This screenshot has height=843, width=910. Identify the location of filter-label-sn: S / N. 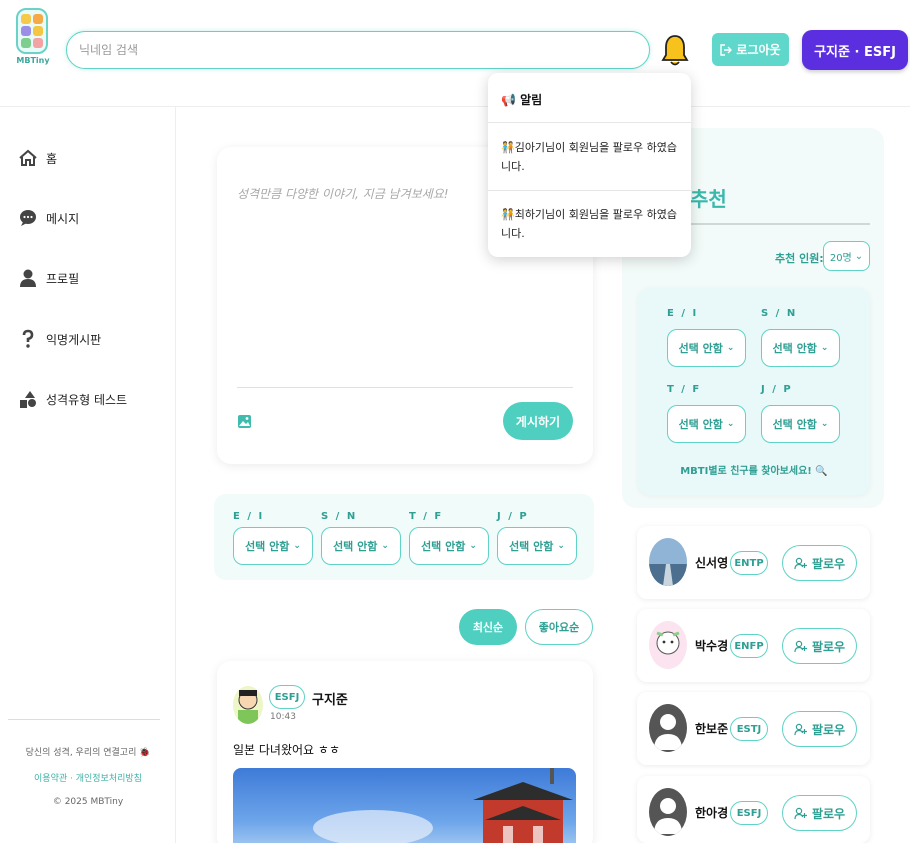
(339, 516).